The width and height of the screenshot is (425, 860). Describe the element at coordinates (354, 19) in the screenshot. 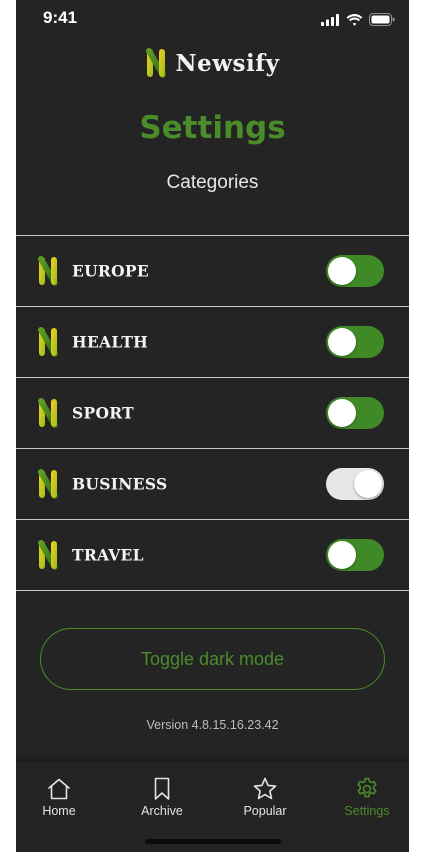

I see `wifi-icon` at that location.